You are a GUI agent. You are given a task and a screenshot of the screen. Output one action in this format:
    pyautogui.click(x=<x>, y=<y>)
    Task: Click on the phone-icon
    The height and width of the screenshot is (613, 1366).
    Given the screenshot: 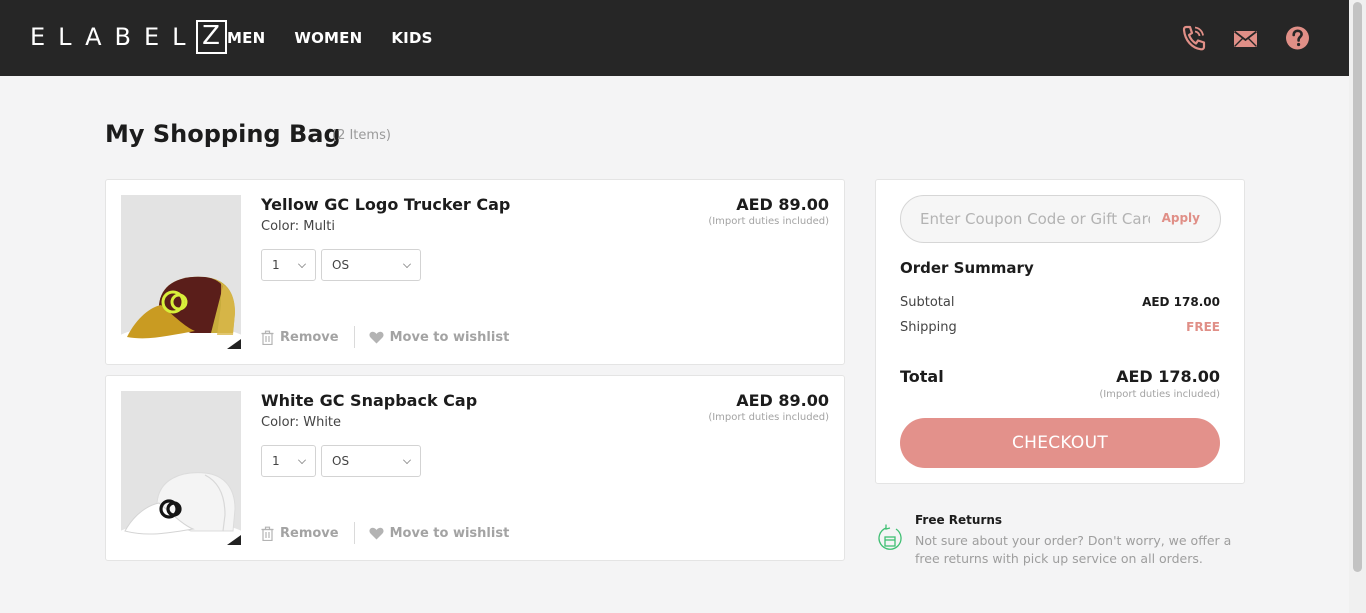 What is the action you would take?
    pyautogui.click(x=1193, y=38)
    